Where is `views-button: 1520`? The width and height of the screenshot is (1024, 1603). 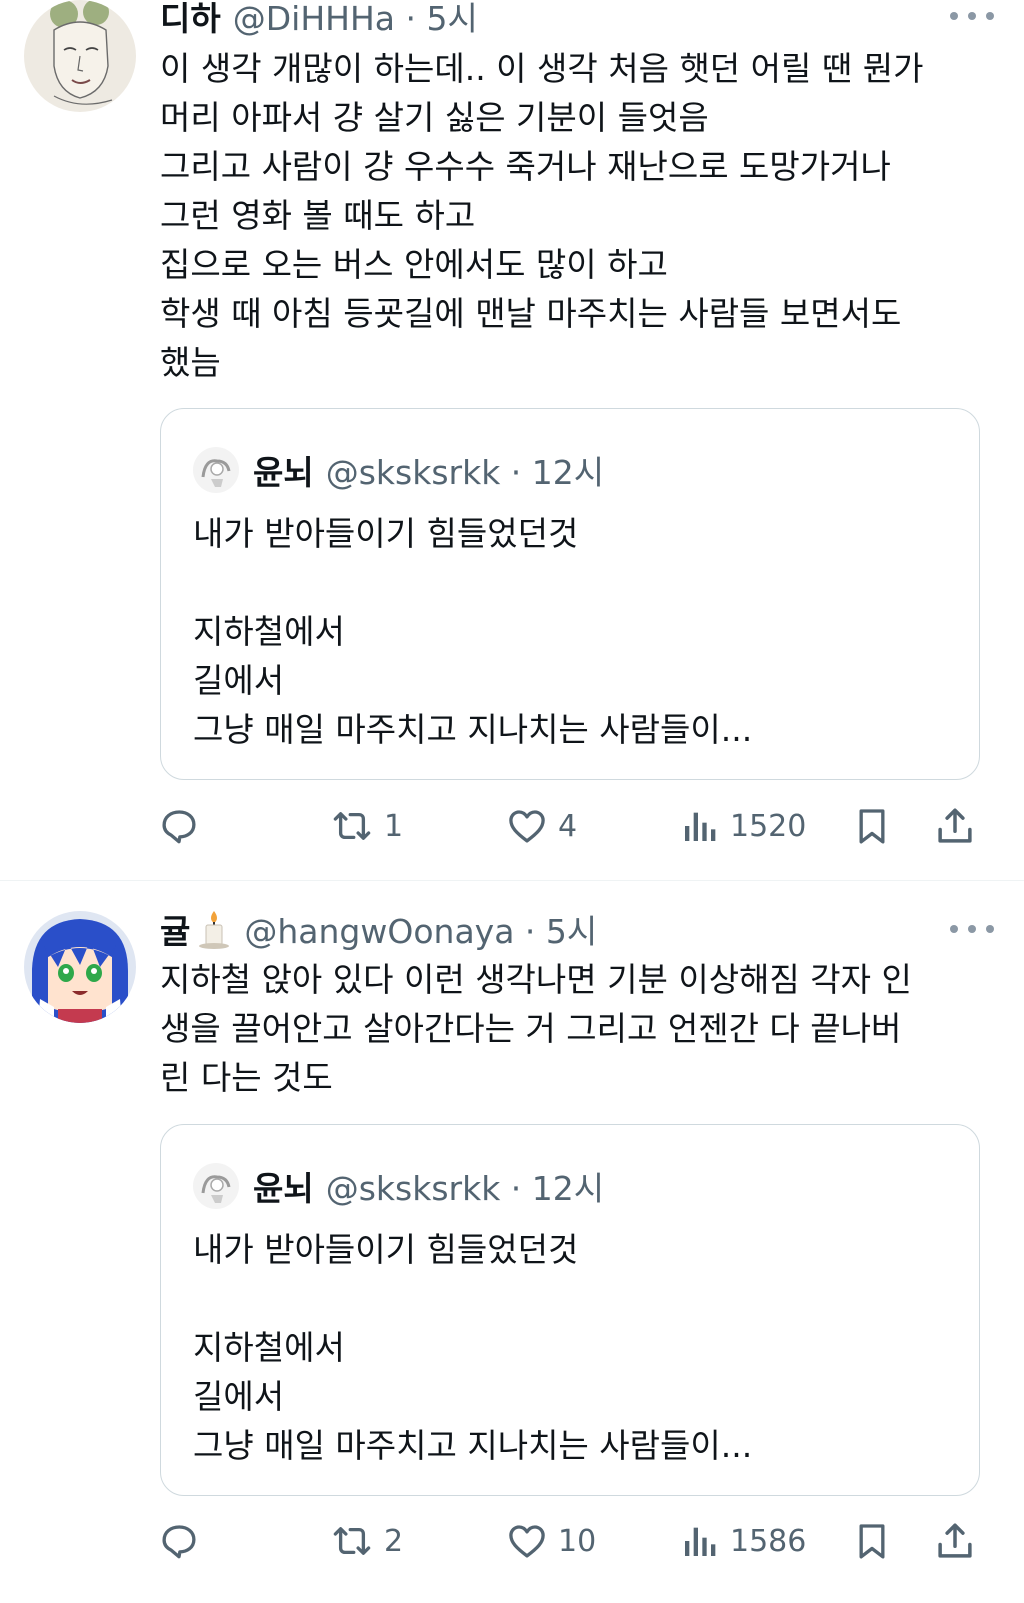
views-button: 1520 is located at coordinates (743, 826).